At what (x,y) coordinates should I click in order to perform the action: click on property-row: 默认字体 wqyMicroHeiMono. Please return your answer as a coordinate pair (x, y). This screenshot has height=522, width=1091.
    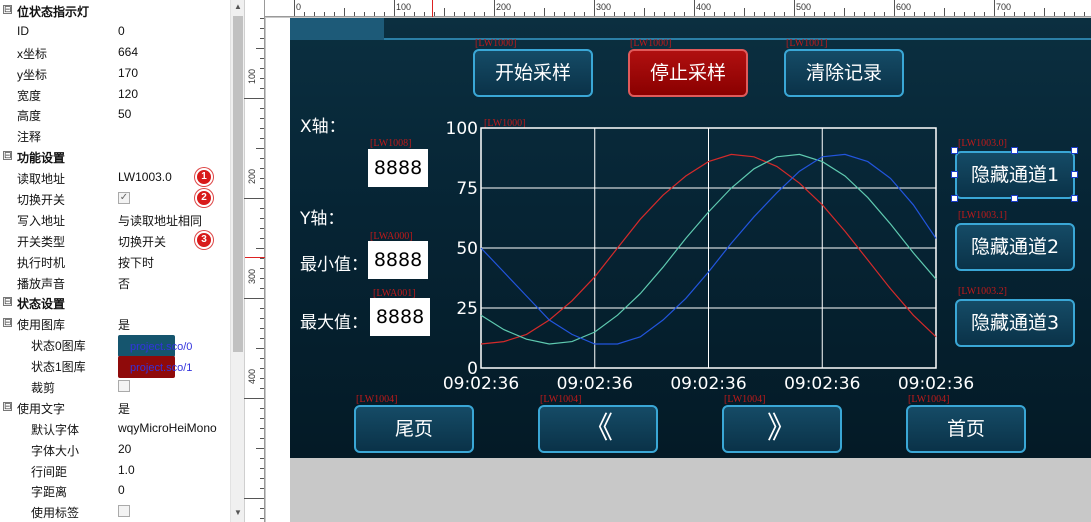
    Looking at the image, I should click on (122, 428).